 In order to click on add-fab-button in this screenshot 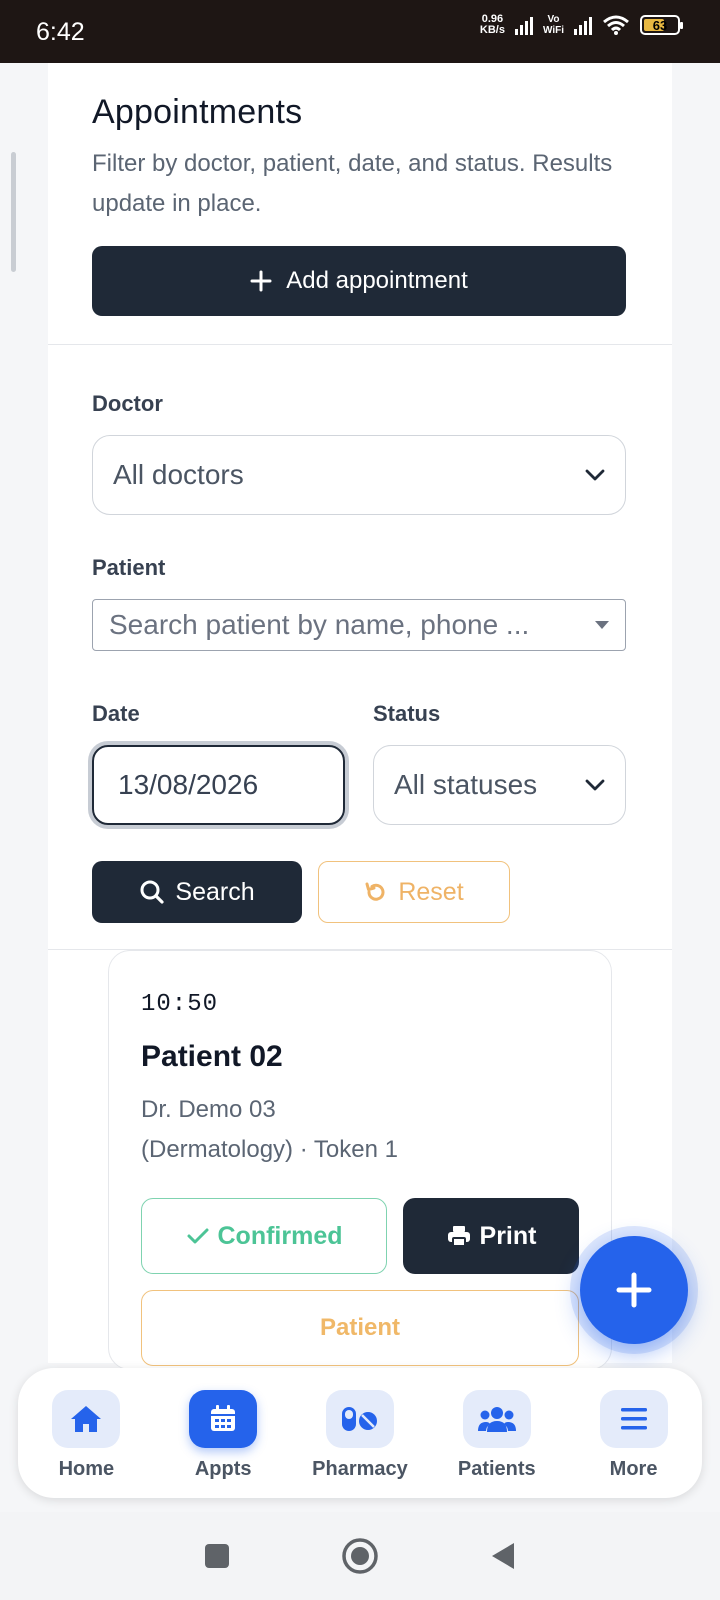, I will do `click(634, 1290)`.